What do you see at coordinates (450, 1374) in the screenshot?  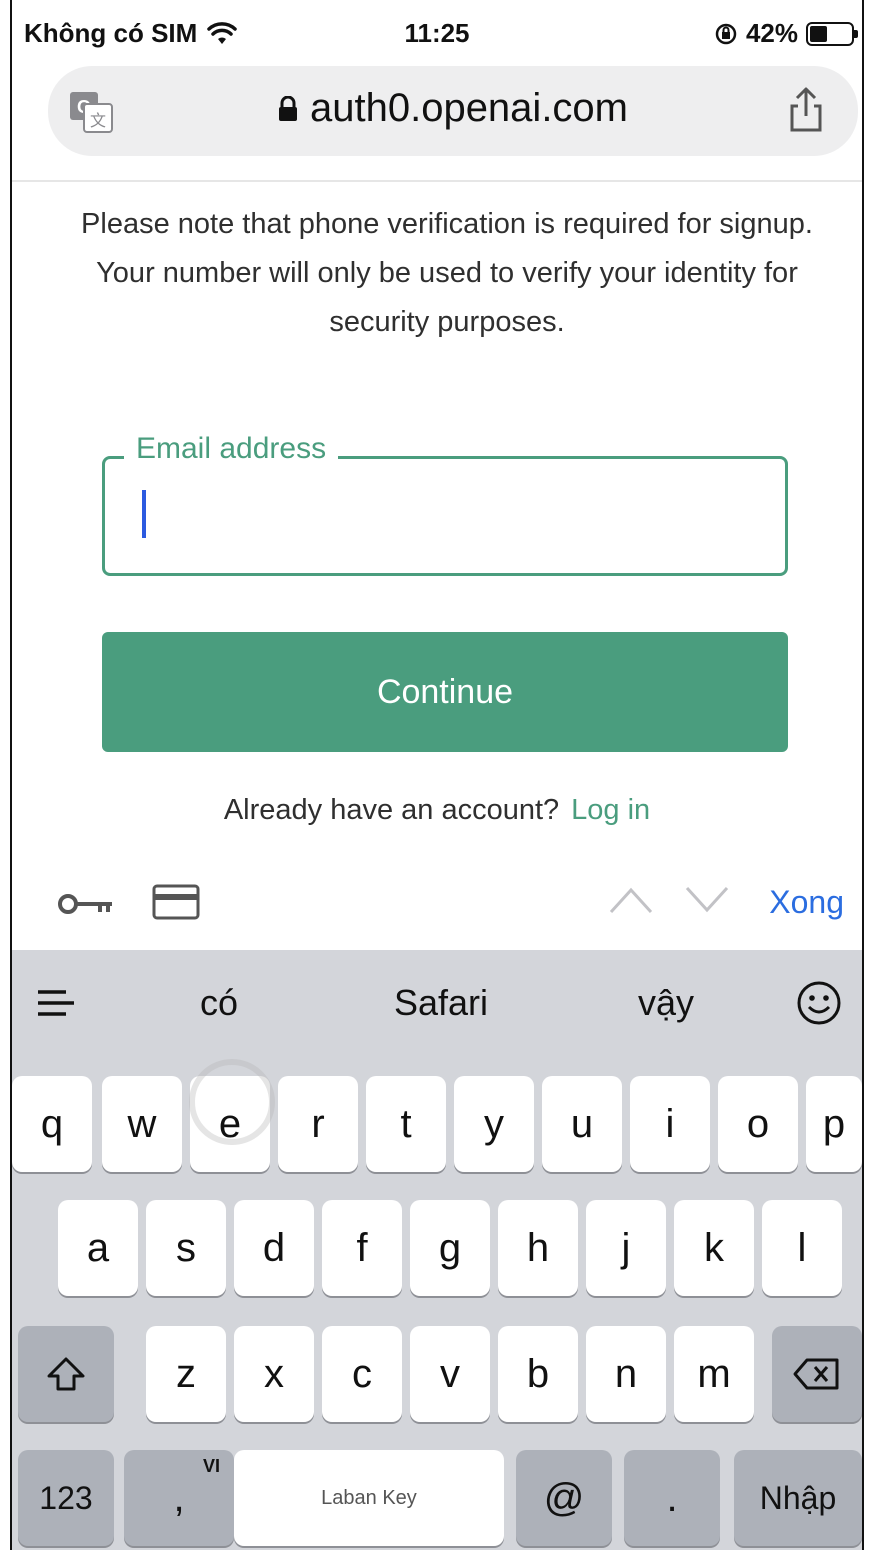 I see `key-v: v` at bounding box center [450, 1374].